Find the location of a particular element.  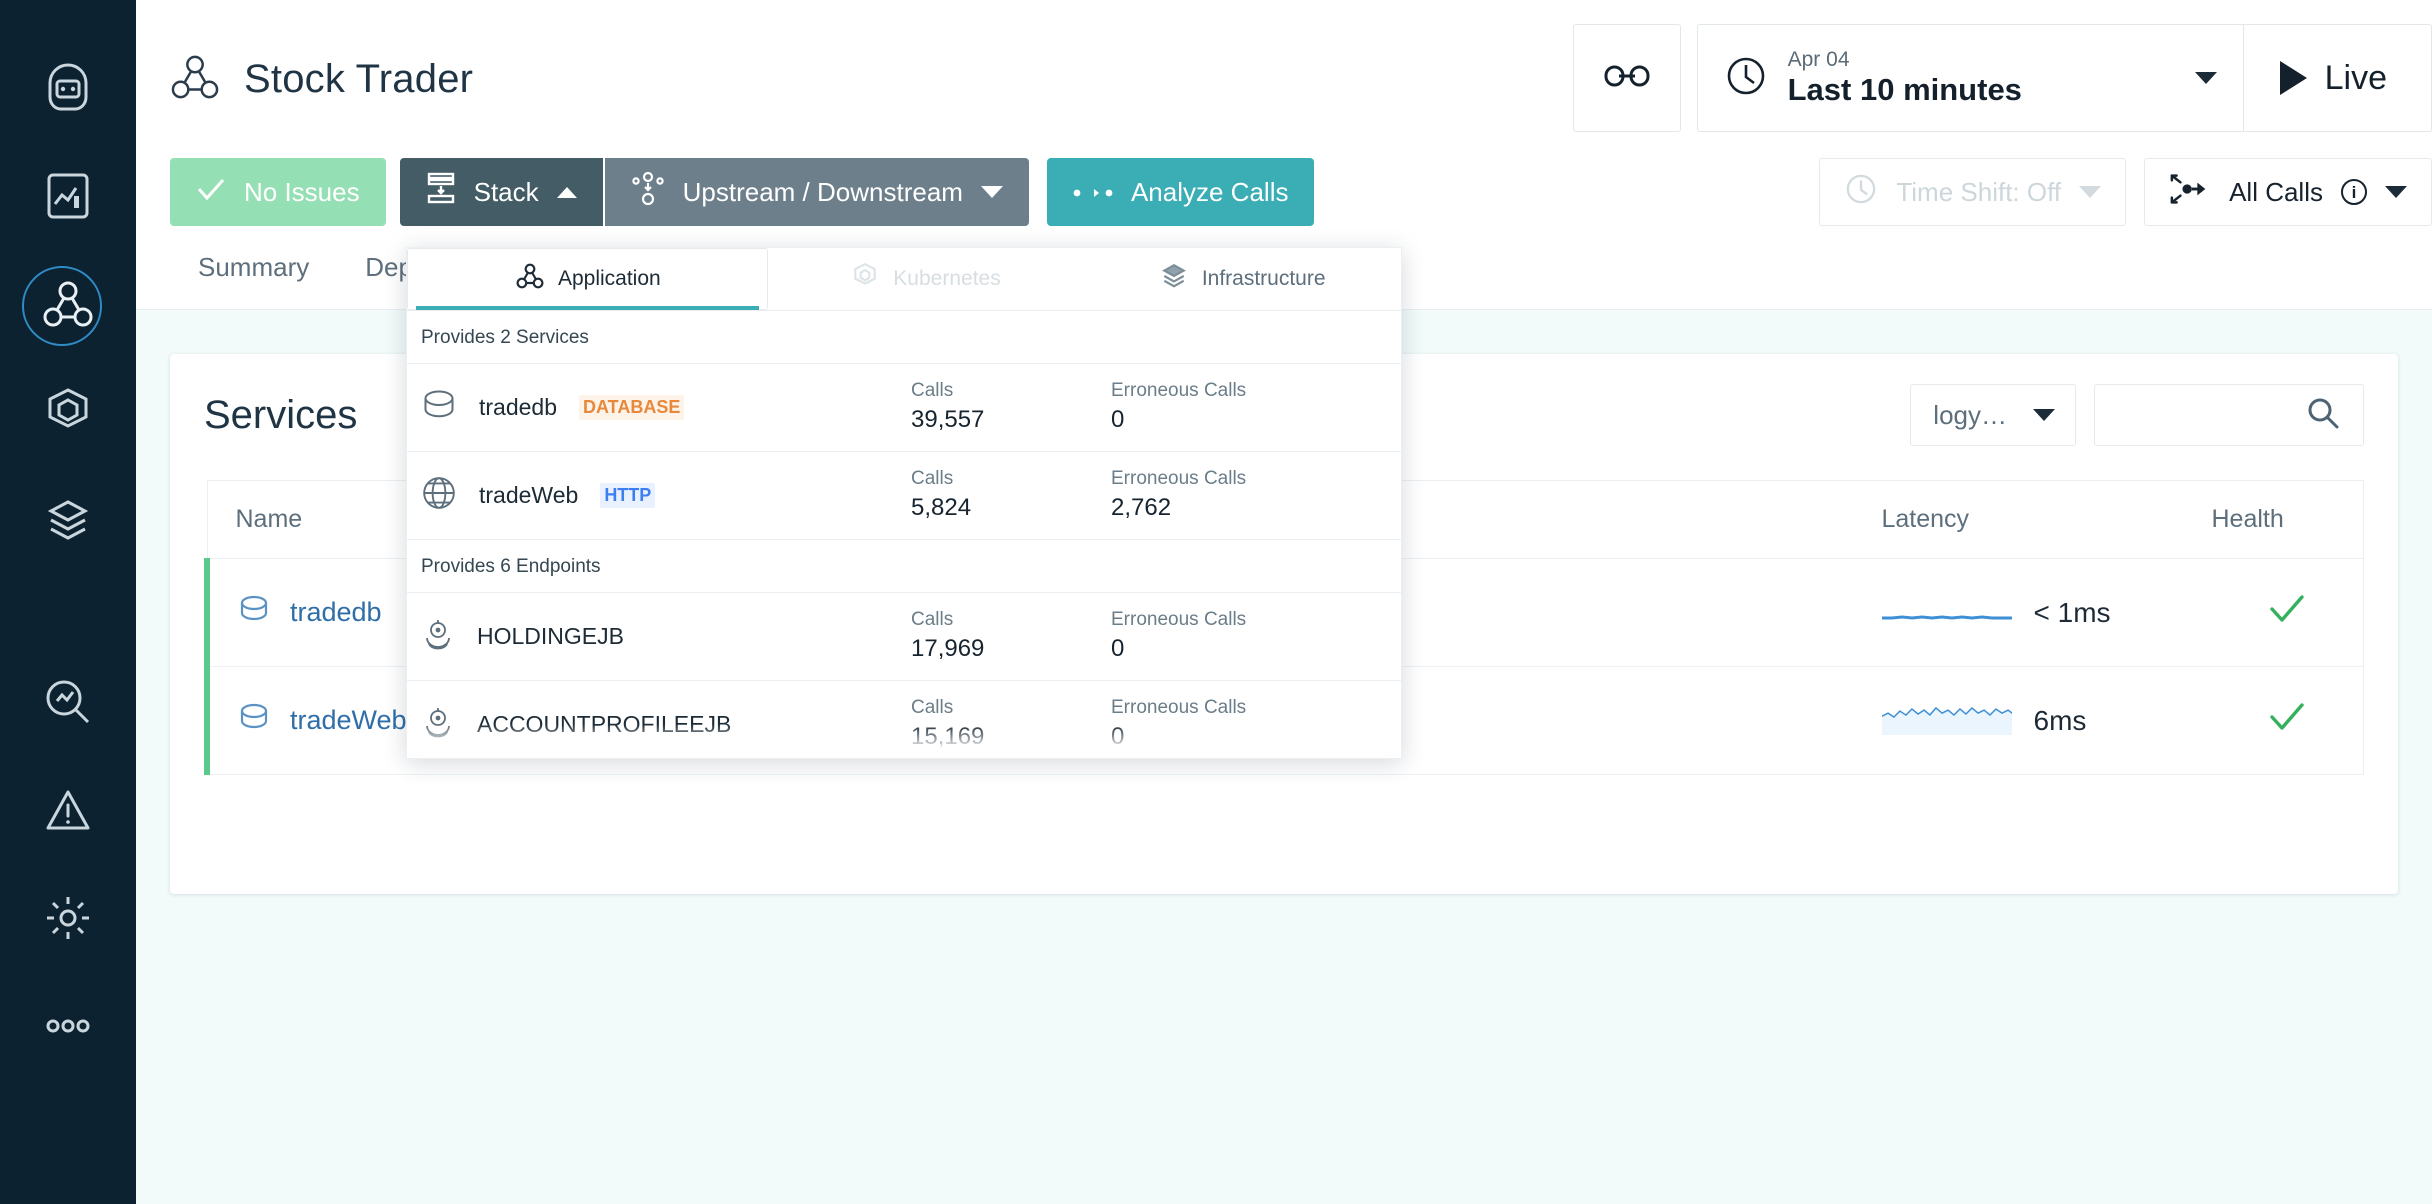

analytics-search-icon is located at coordinates (68, 702).